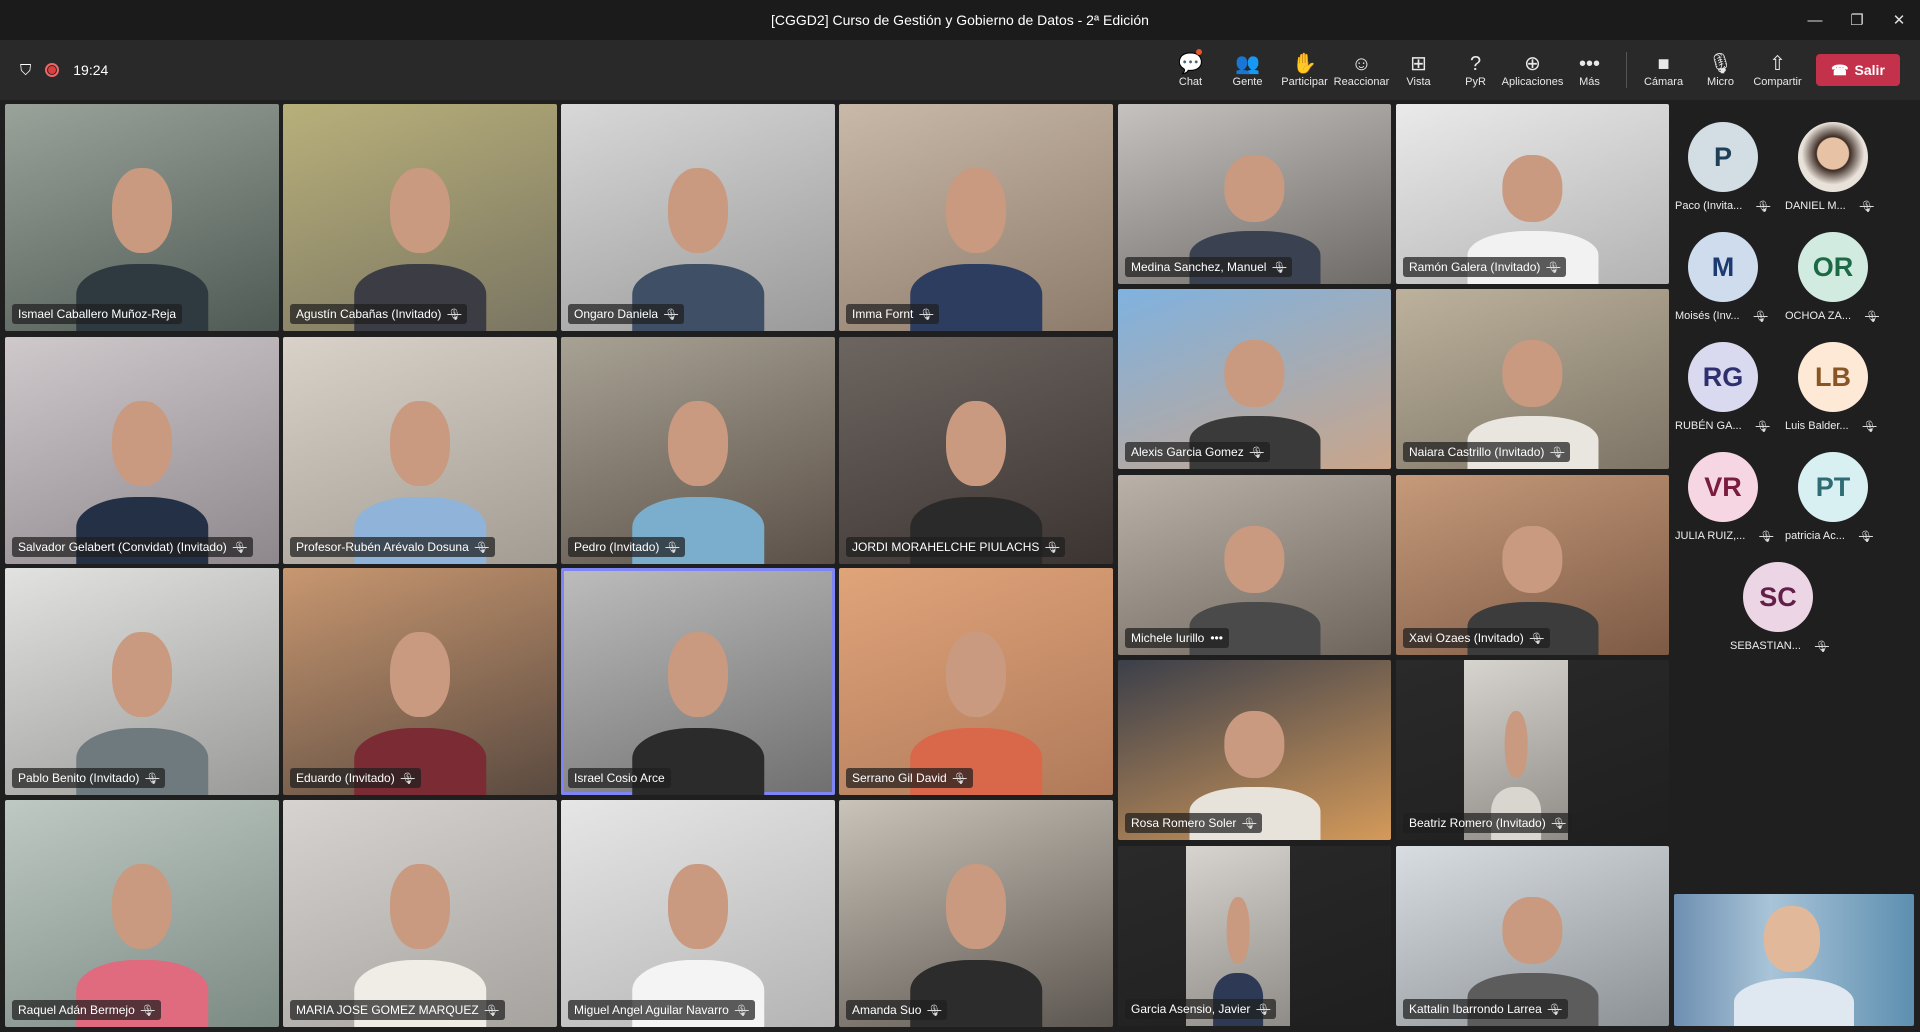  What do you see at coordinates (698, 681) in the screenshot?
I see `participant-video-tile: Israel Cosio Arce` at bounding box center [698, 681].